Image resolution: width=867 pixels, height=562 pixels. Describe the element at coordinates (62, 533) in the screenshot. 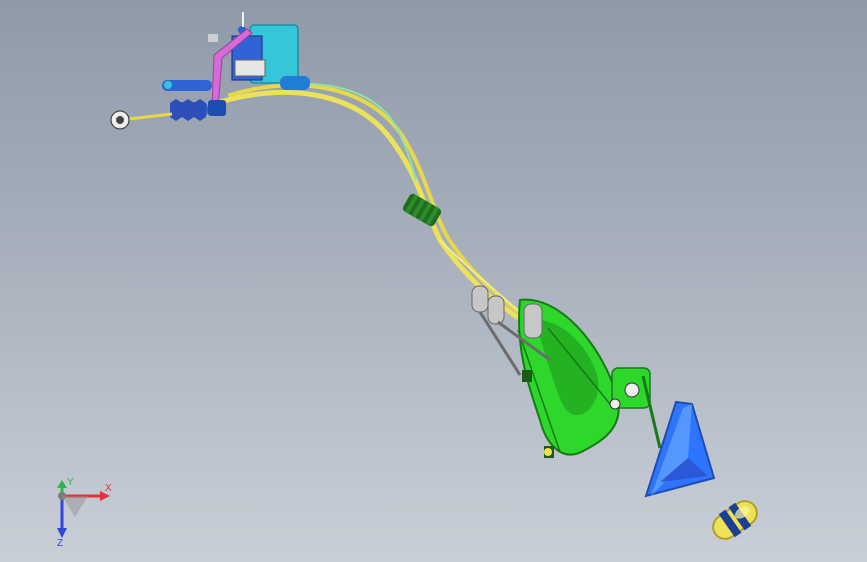

I see `z-axis-arrow-icon` at that location.